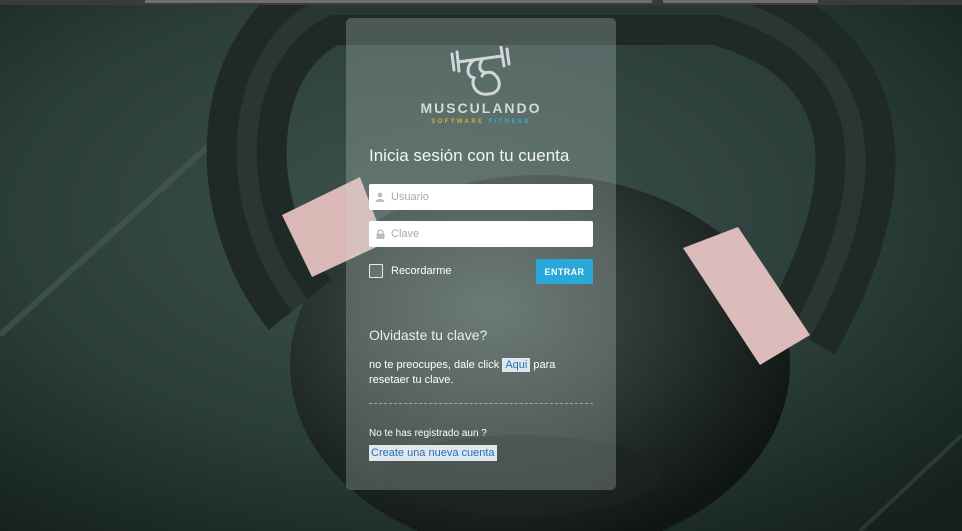 This screenshot has width=962, height=531. Describe the element at coordinates (480, 70) in the screenshot. I see `dumbbell-bicep-icon` at that location.